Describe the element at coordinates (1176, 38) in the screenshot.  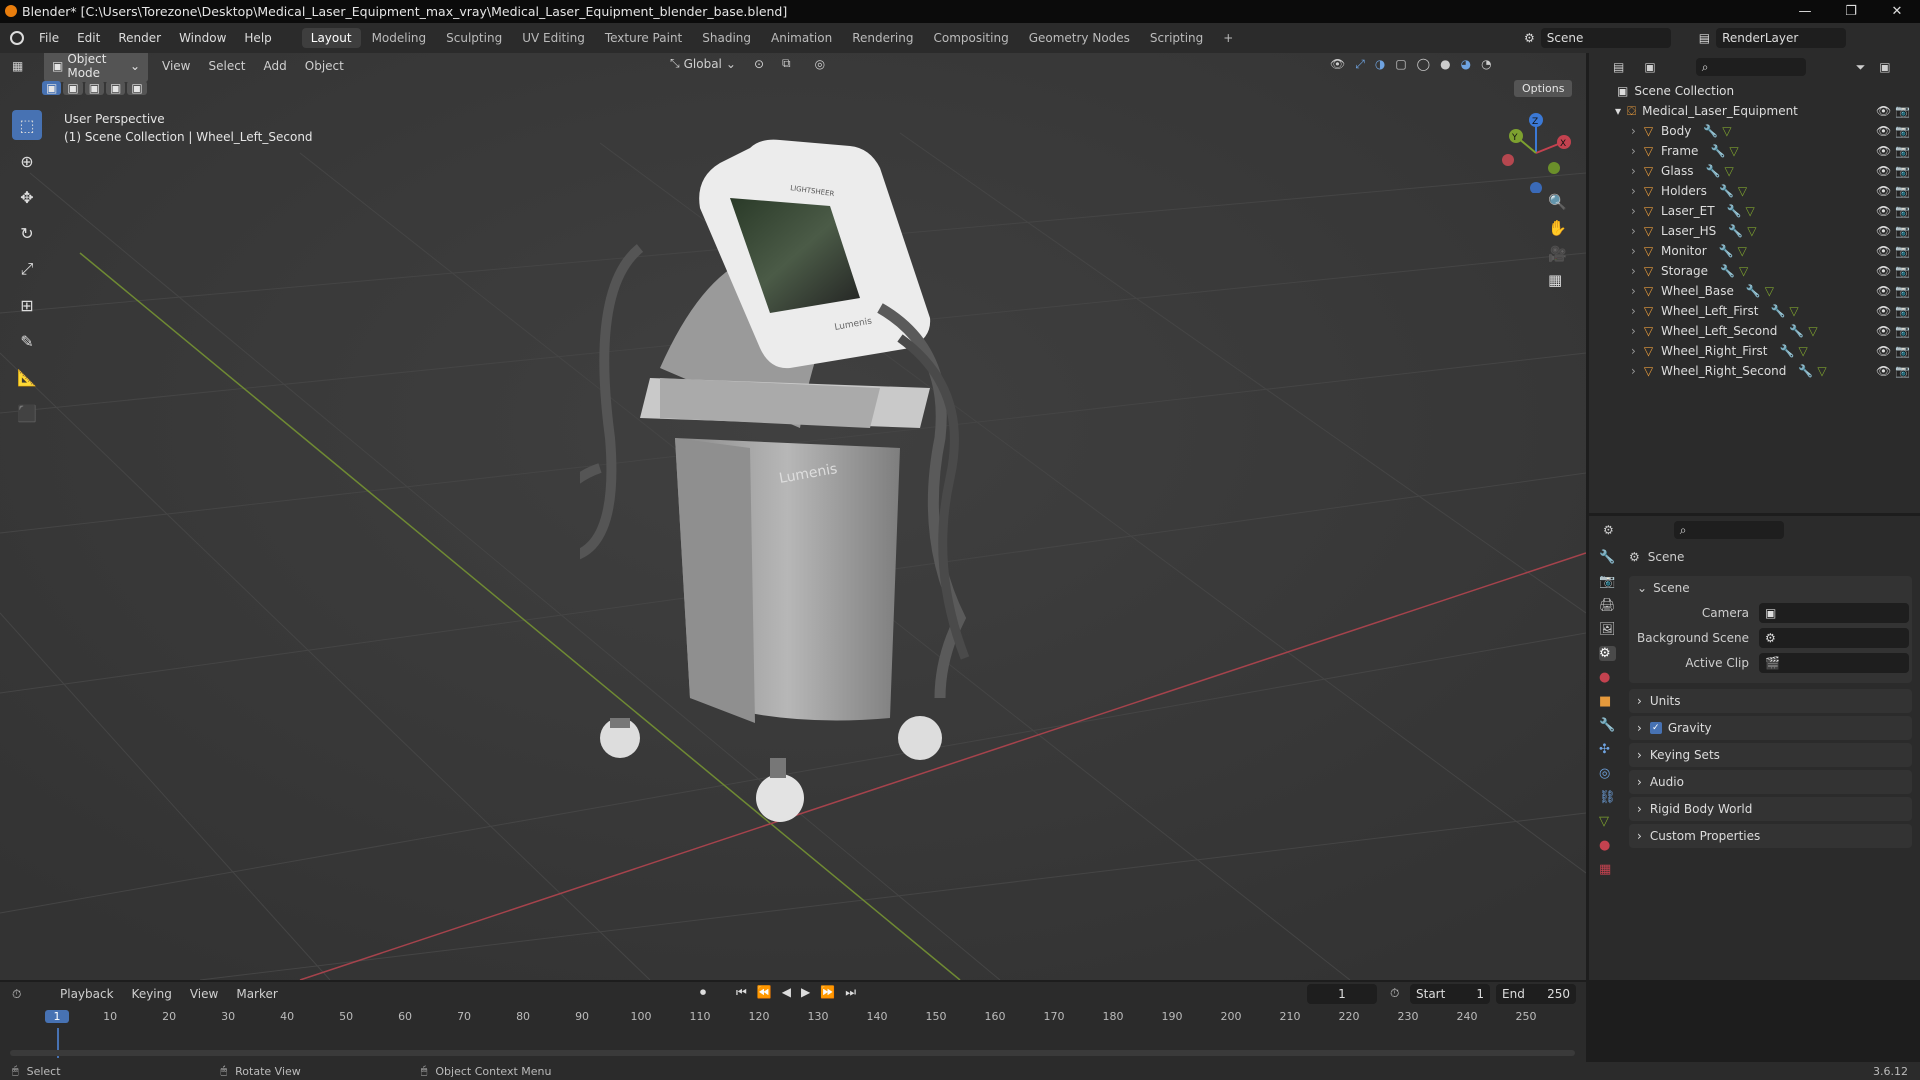
I see `tab-scripting: Scripting` at that location.